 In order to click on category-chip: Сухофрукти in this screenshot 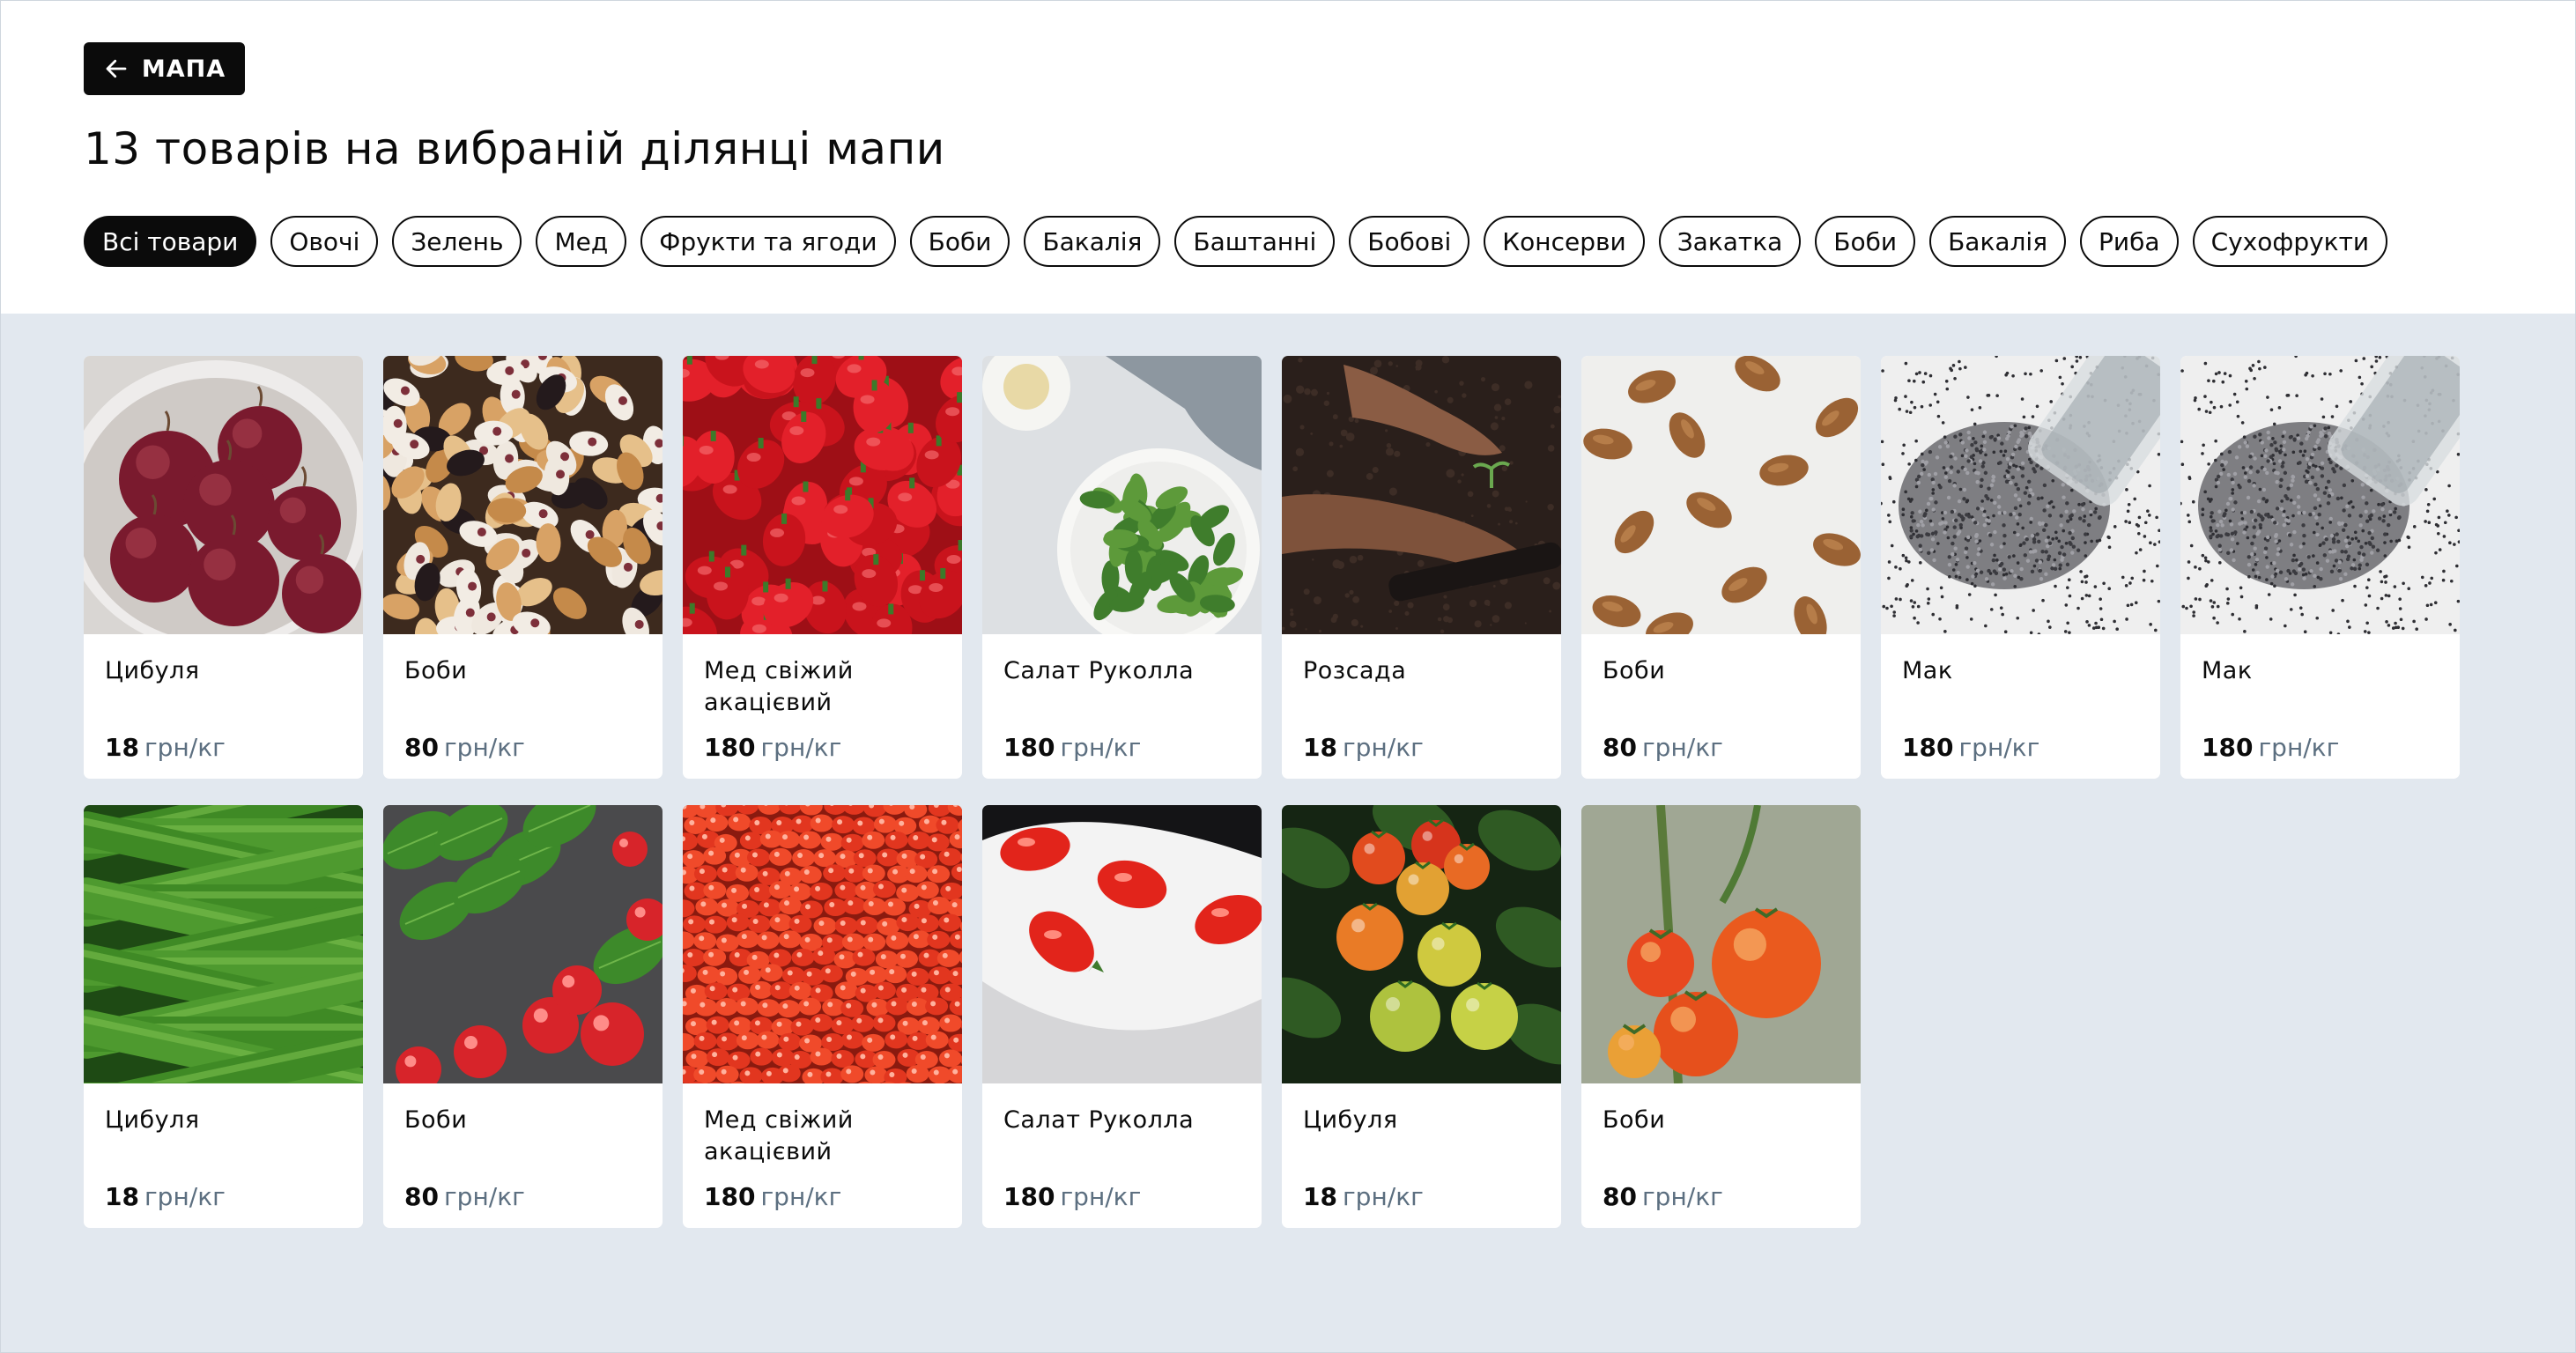, I will do `click(2290, 242)`.